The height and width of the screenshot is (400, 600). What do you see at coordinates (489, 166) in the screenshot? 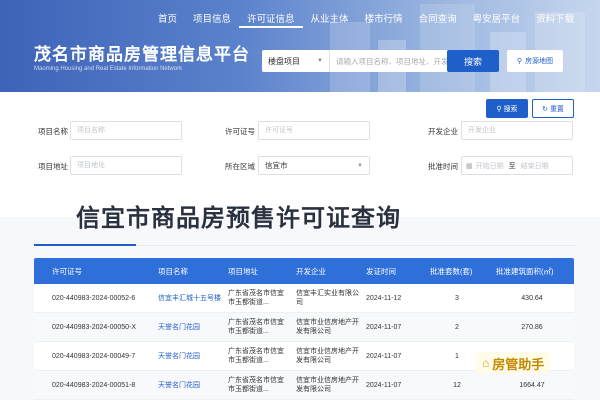
I see `date-start-placeholder: 开始日期` at bounding box center [489, 166].